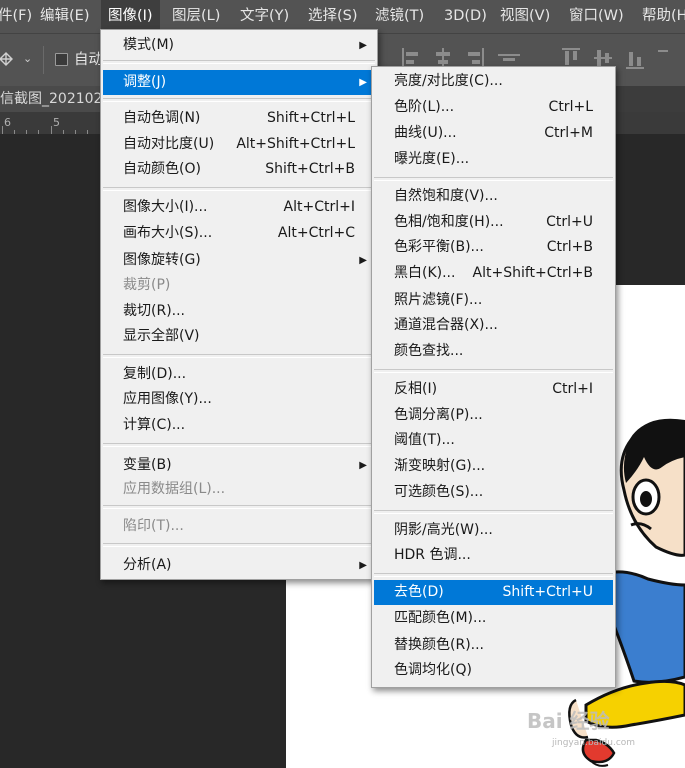 This screenshot has height=768, width=685. Describe the element at coordinates (7, 122) in the screenshot. I see `ruler-number: 6` at that location.